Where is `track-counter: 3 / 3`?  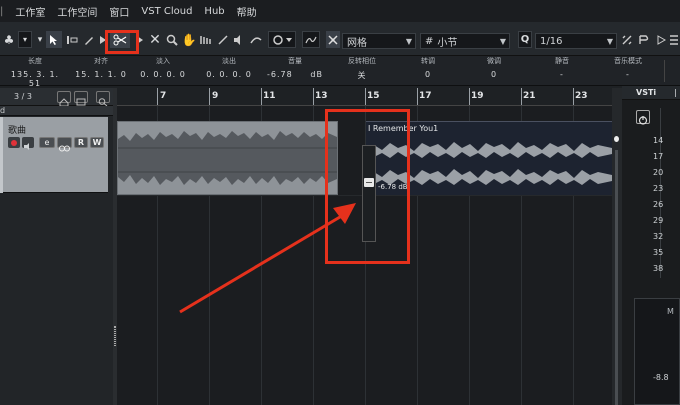 track-counter: 3 / 3 is located at coordinates (23, 96).